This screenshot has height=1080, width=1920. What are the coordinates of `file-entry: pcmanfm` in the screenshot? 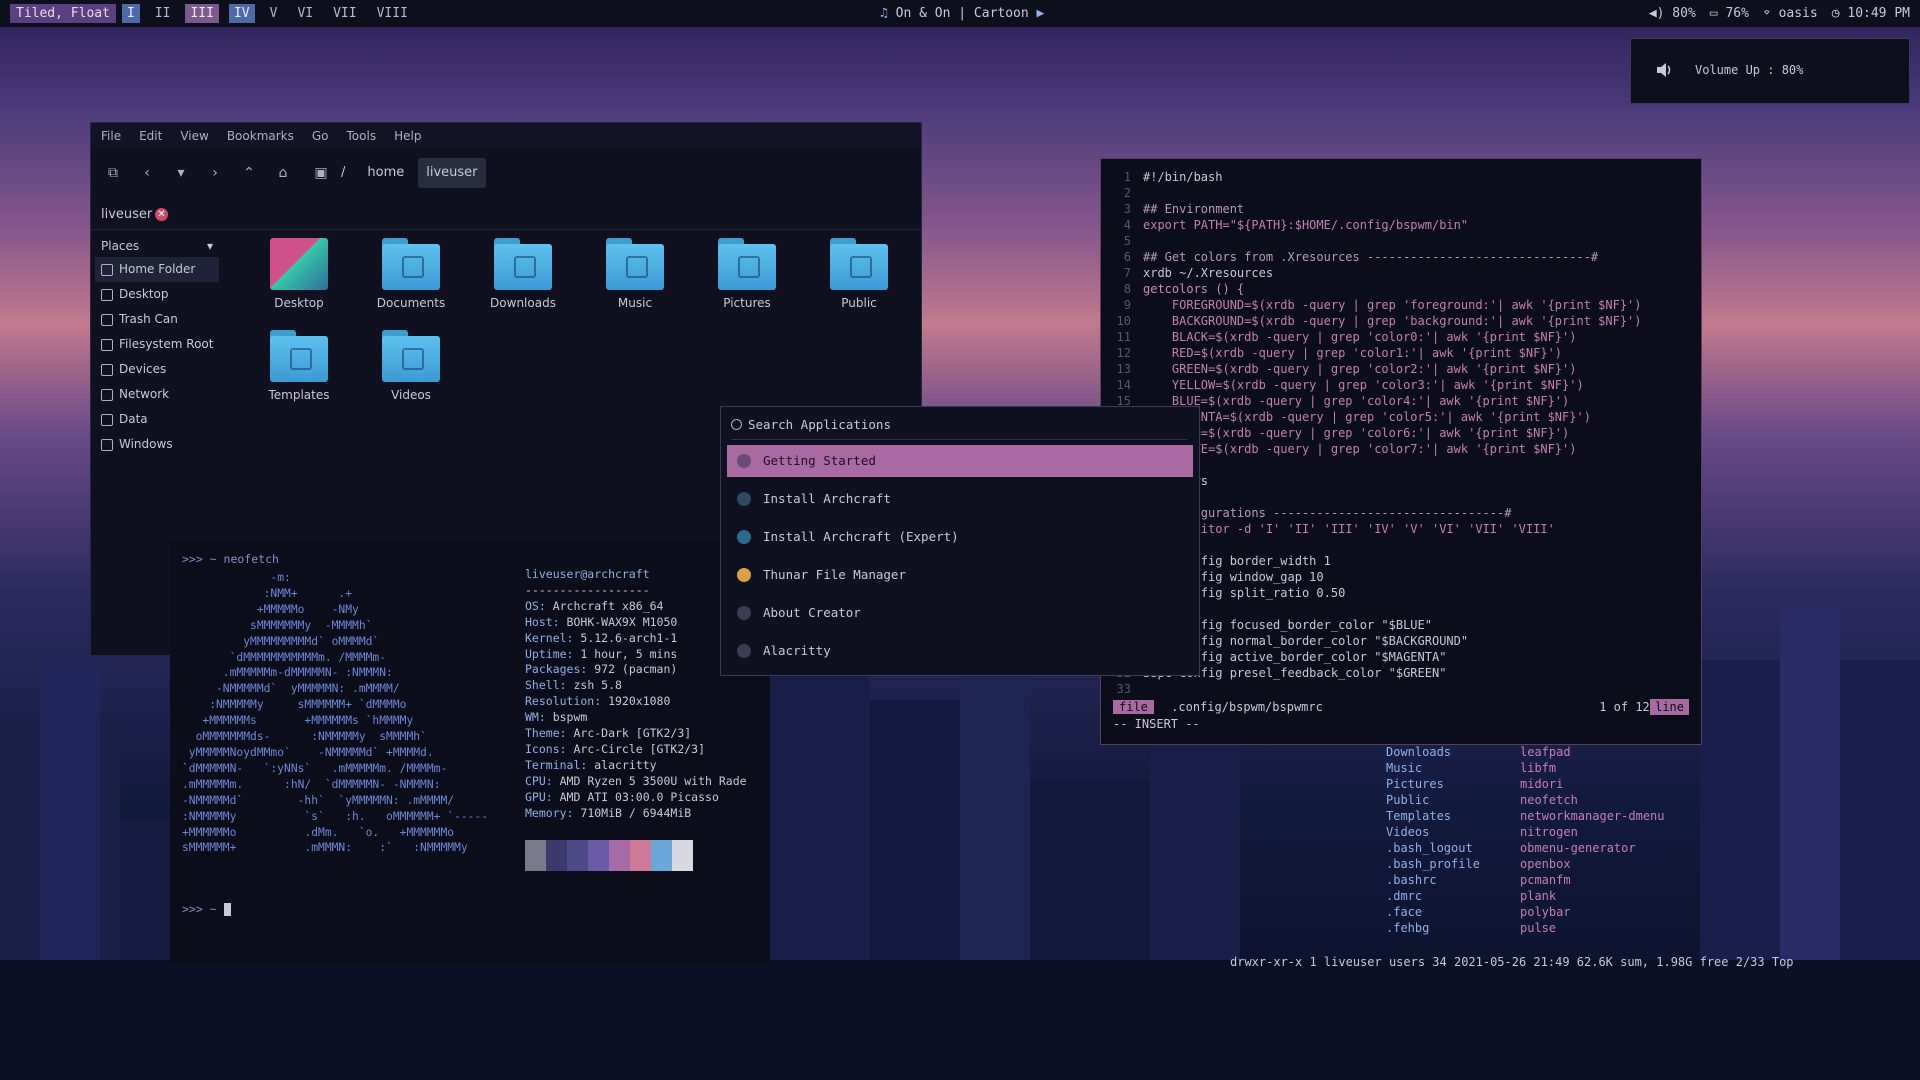 It's located at (1592, 880).